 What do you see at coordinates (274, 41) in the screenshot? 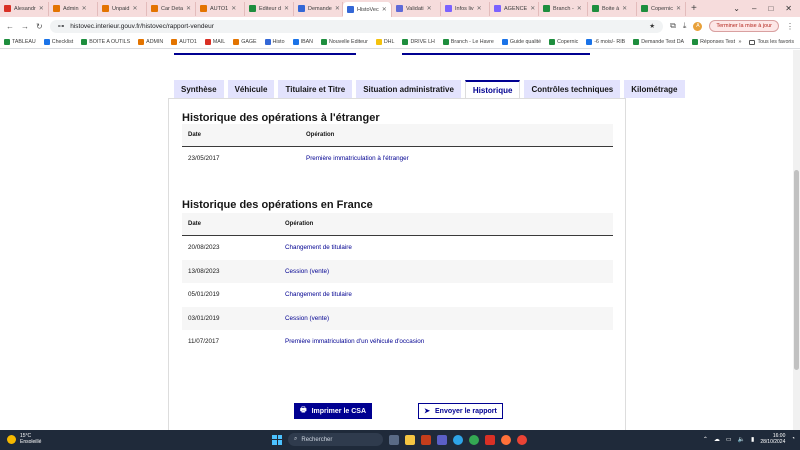
I see `bookmark-item: Histo` at bounding box center [274, 41].